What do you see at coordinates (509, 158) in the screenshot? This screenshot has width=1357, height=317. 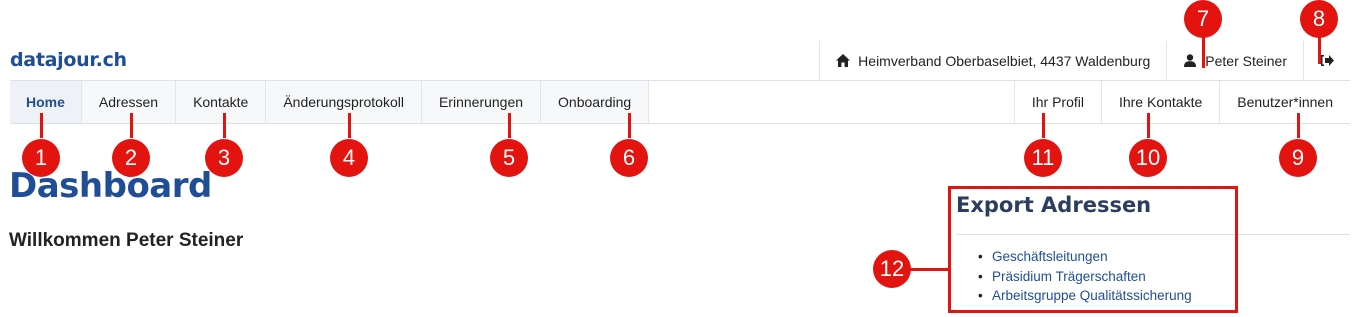 I see `marker-5: 5` at bounding box center [509, 158].